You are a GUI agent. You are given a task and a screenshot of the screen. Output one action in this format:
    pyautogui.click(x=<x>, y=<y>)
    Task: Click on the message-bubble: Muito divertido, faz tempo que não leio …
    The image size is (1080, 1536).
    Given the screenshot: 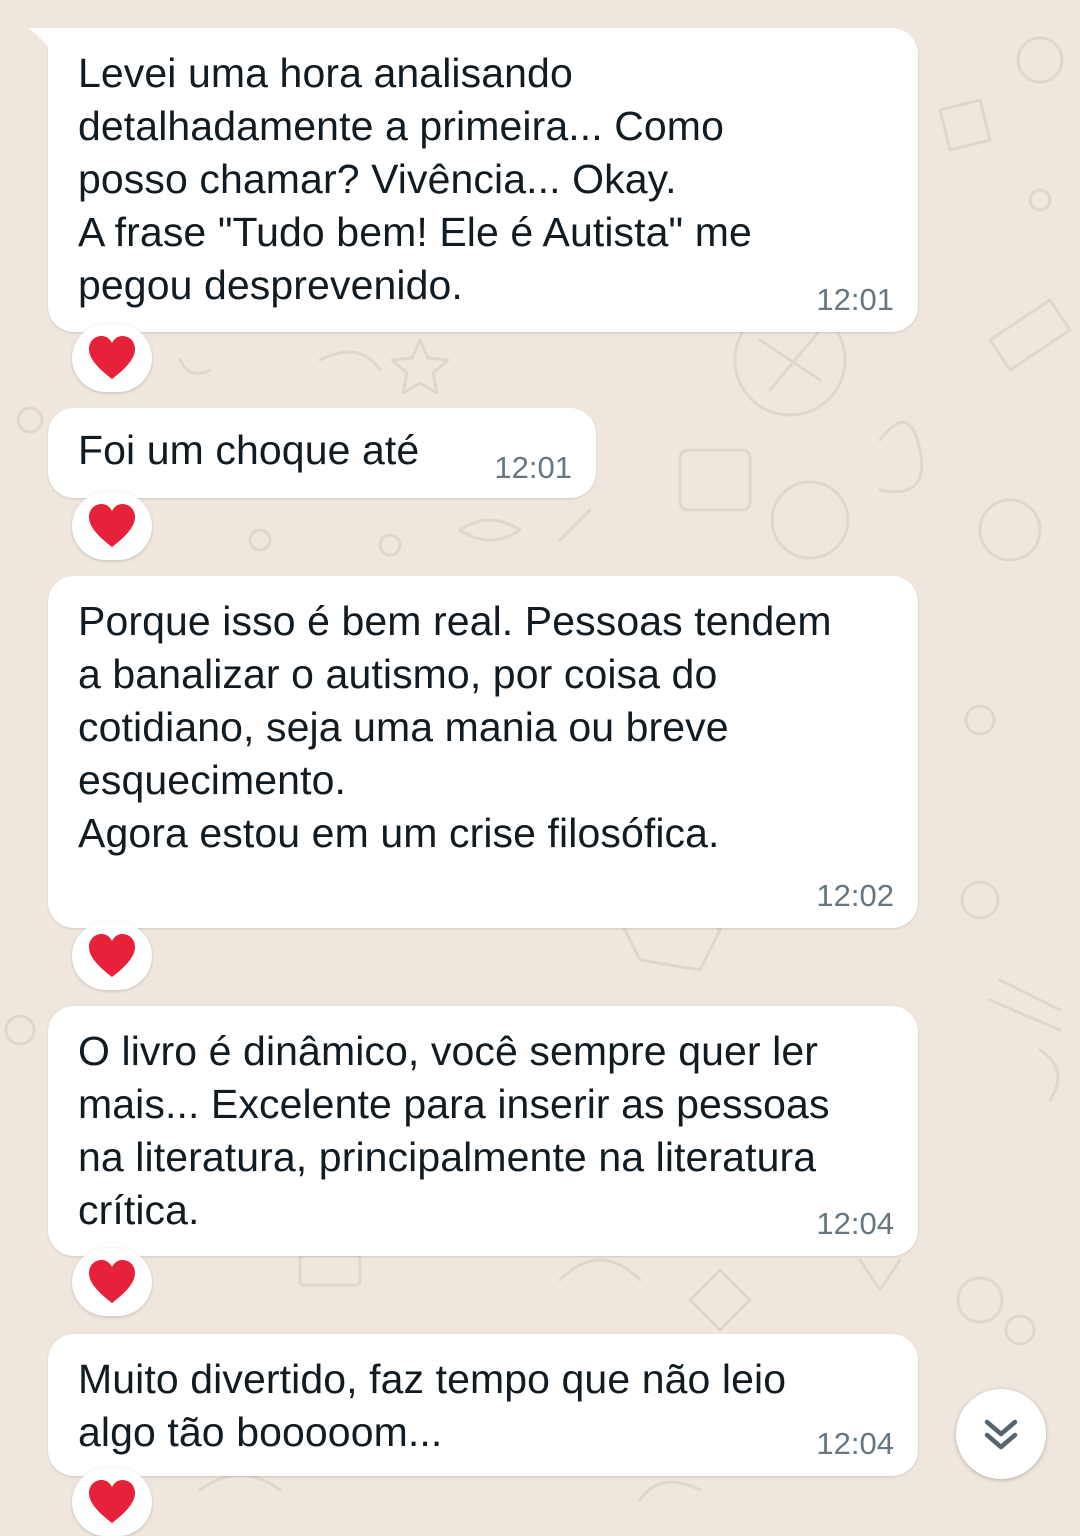 What is the action you would take?
    pyautogui.click(x=483, y=1405)
    